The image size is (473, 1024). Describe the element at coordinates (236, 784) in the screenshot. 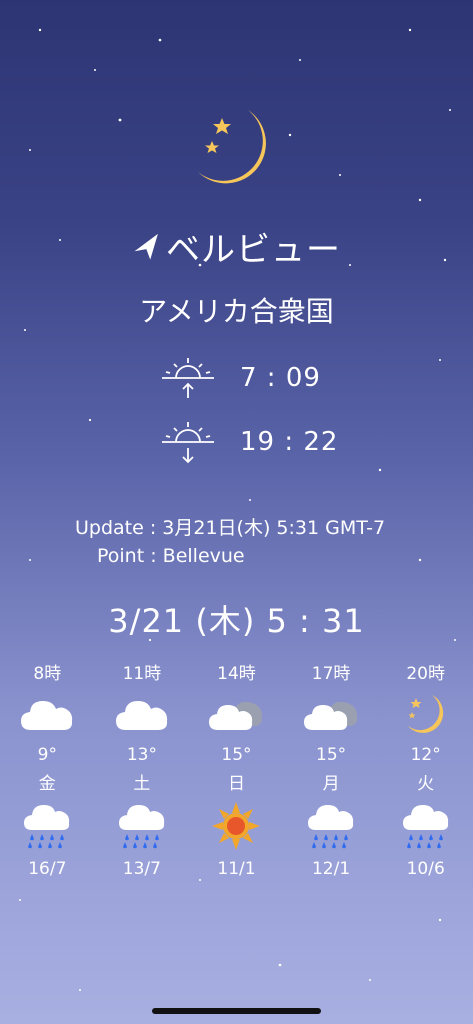

I see `day-label: 日` at that location.